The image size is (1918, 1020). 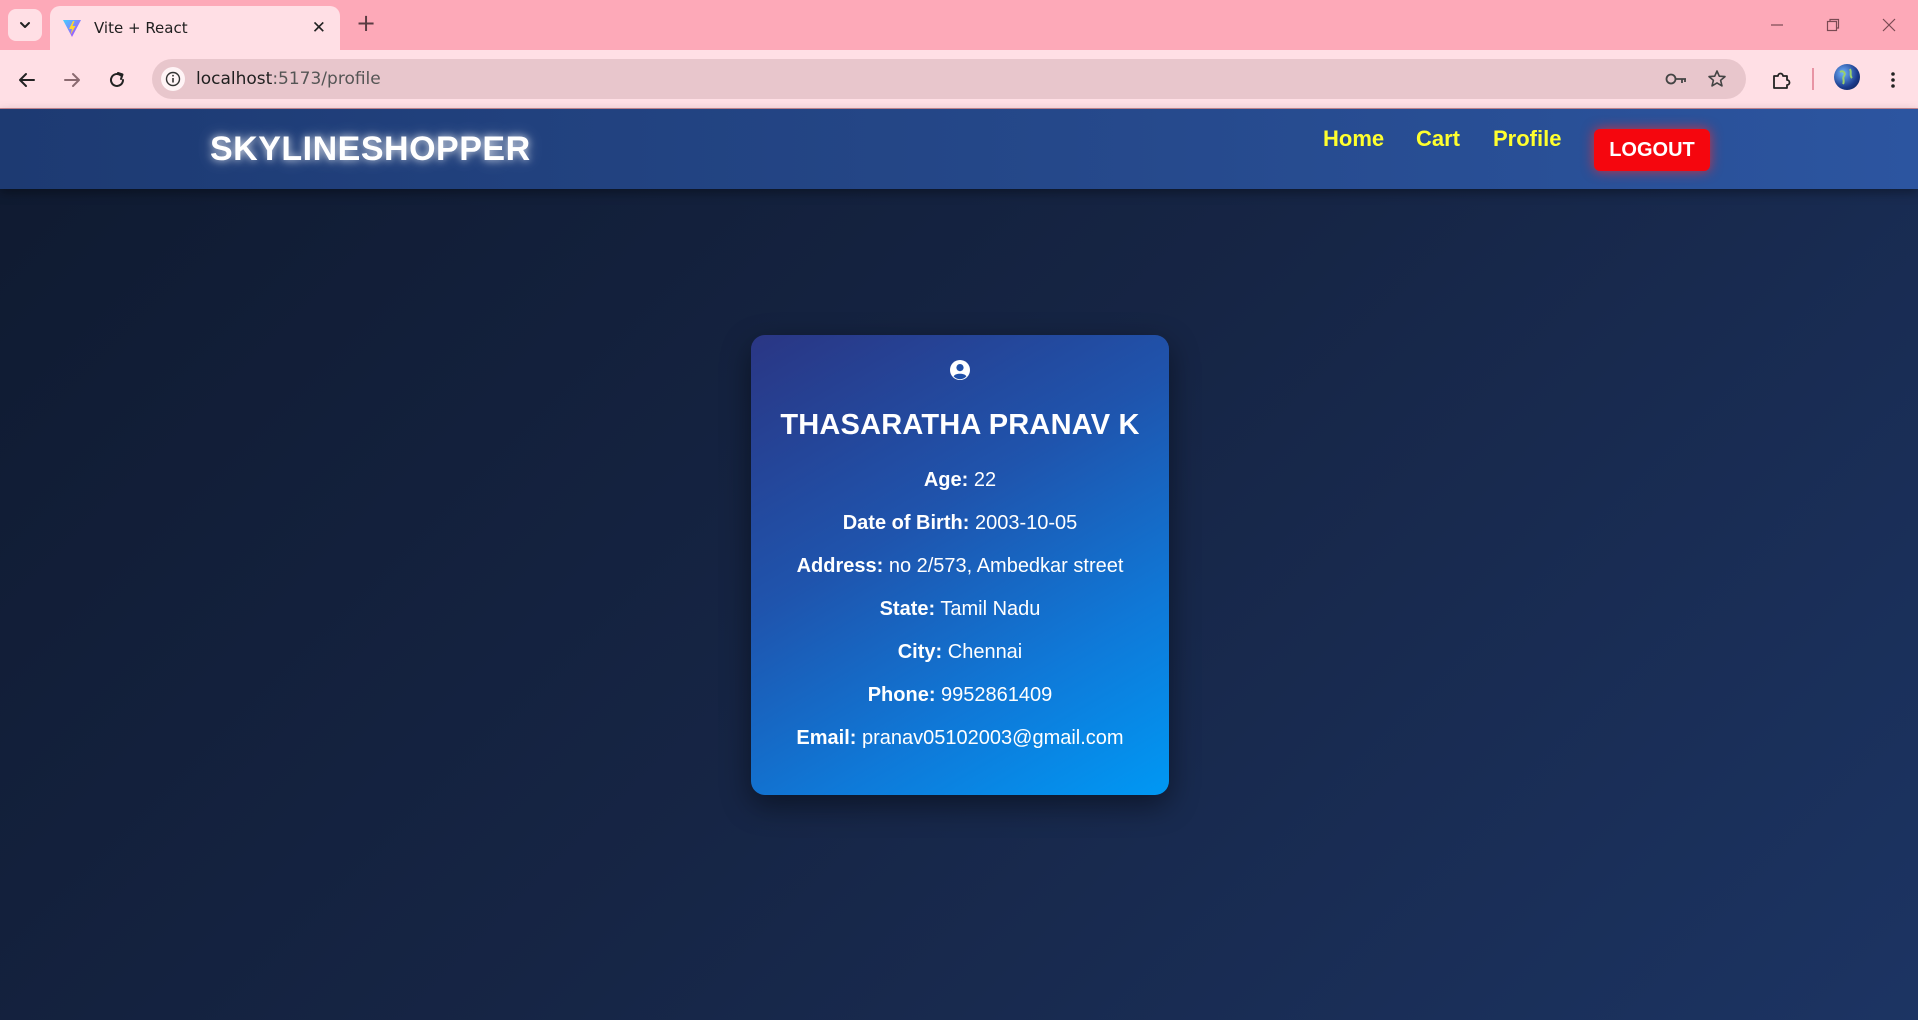 I want to click on extensions-button, so click(x=1781, y=80).